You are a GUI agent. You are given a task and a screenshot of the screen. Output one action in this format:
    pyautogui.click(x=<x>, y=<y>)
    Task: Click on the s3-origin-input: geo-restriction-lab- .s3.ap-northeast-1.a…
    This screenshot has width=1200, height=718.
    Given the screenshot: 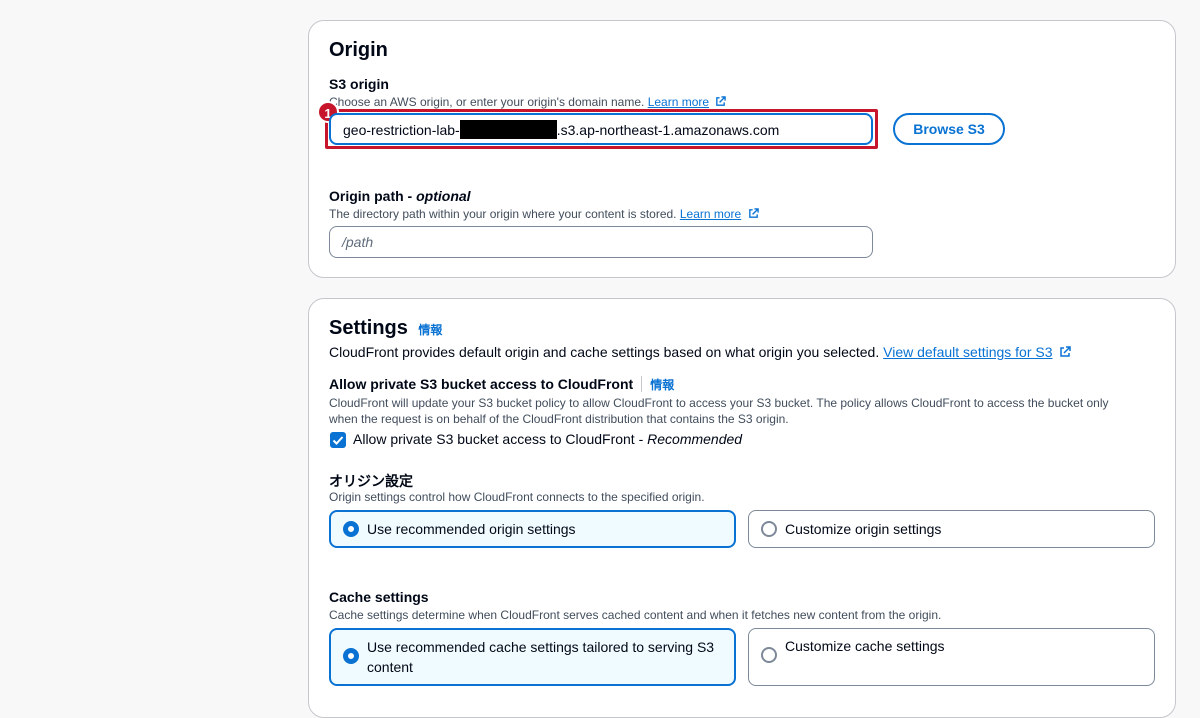 What is the action you would take?
    pyautogui.click(x=601, y=129)
    